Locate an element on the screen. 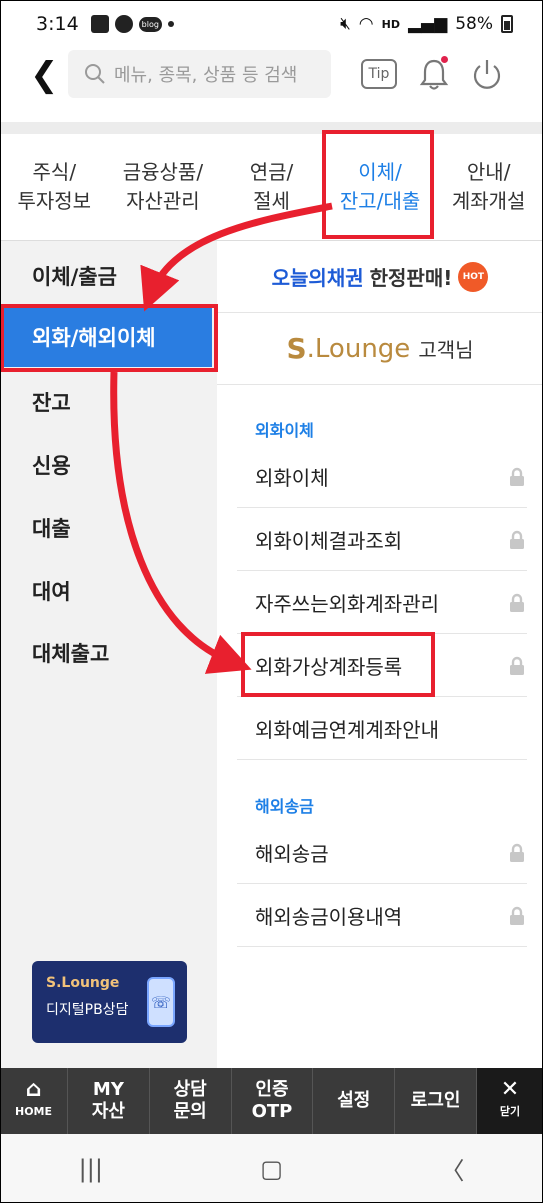 This screenshot has width=543, height=1203. left-menu-item-loan: 대출 is located at coordinates (51, 528).